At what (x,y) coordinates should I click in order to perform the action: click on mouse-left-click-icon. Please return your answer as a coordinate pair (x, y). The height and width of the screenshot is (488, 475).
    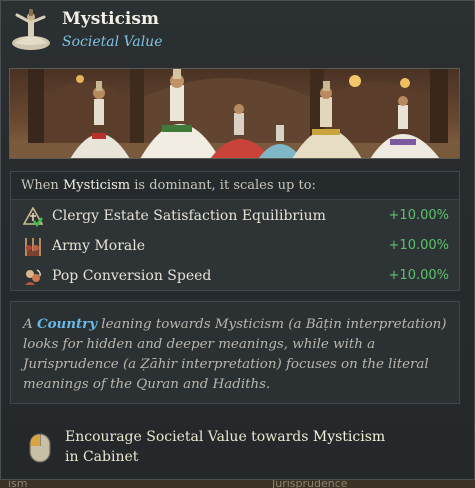
    Looking at the image, I should click on (40, 448).